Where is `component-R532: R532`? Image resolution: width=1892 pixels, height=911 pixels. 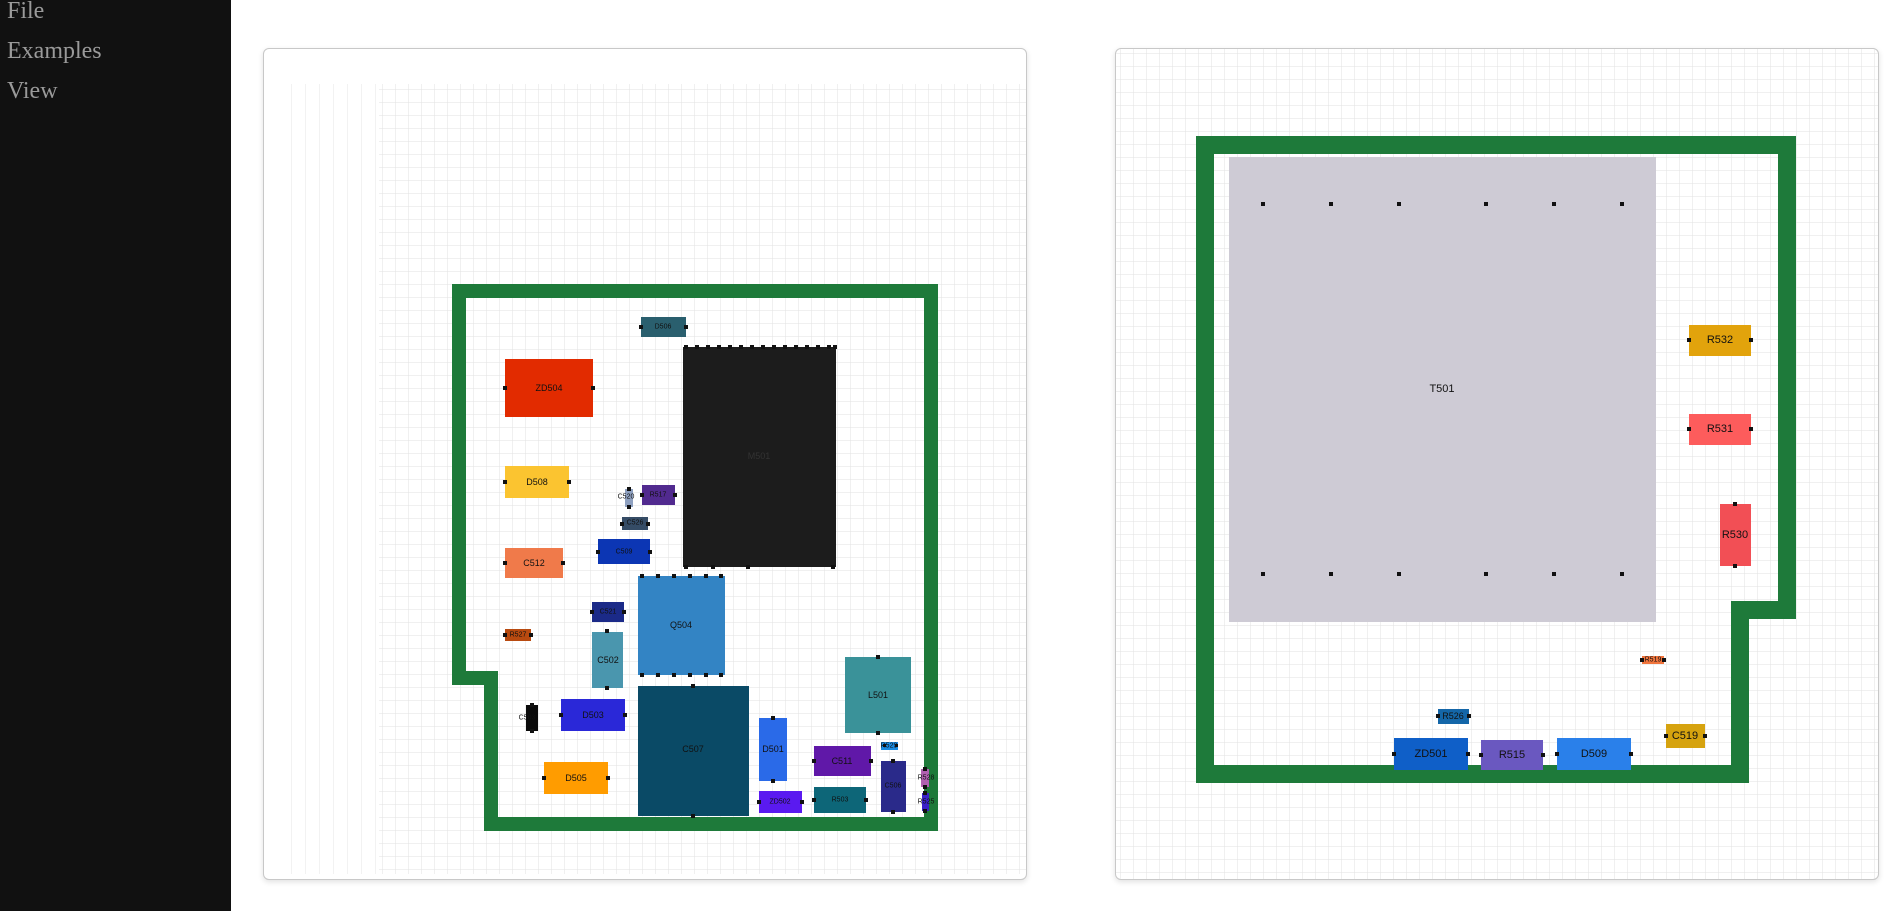 component-R532: R532 is located at coordinates (1720, 340).